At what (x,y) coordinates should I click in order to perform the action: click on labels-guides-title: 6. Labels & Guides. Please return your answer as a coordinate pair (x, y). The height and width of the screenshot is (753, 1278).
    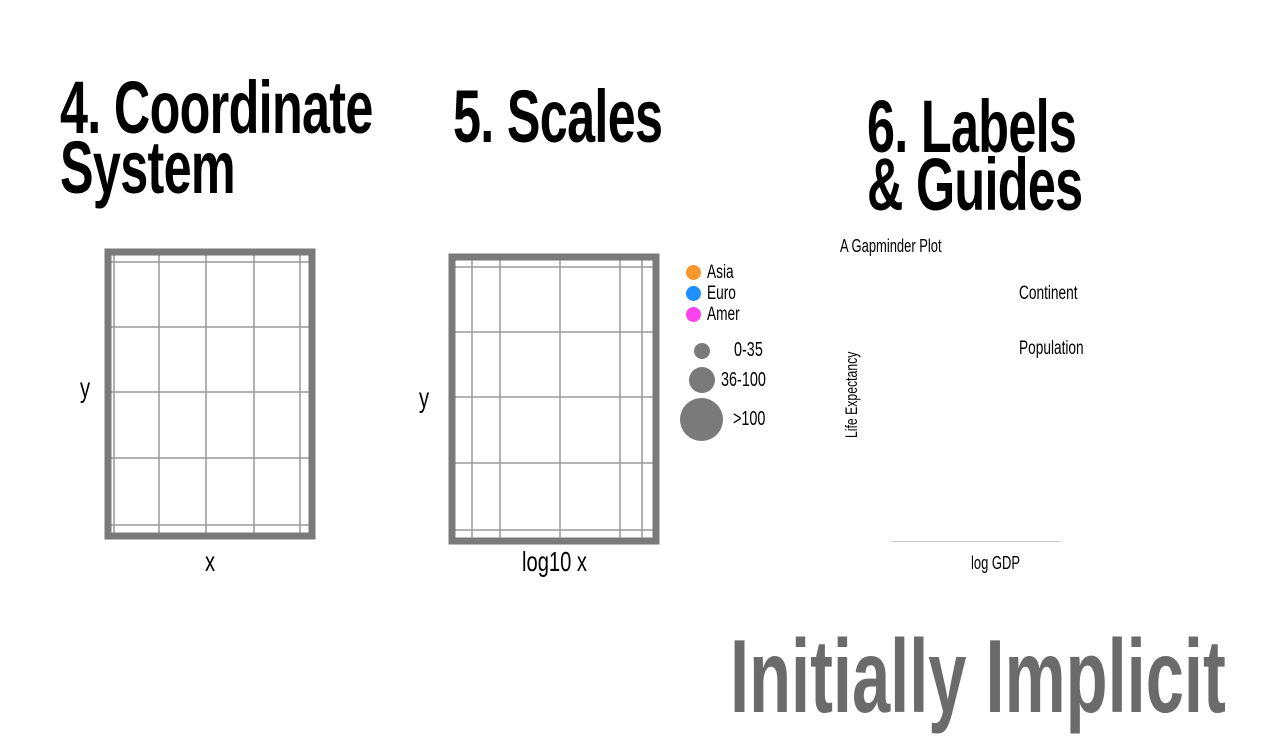
    Looking at the image, I should click on (975, 158).